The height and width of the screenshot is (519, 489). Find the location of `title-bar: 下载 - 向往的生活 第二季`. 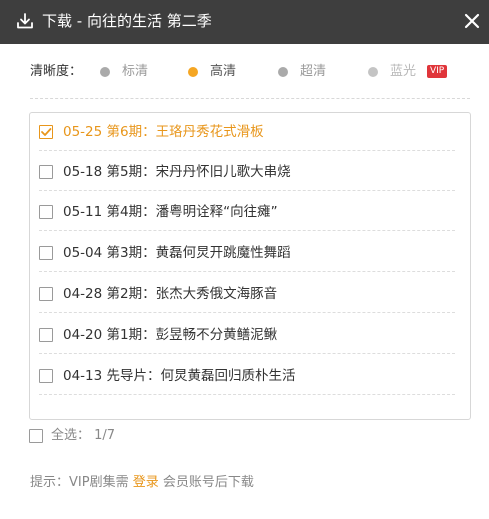

title-bar: 下载 - 向往的生活 第二季 is located at coordinates (244, 22).